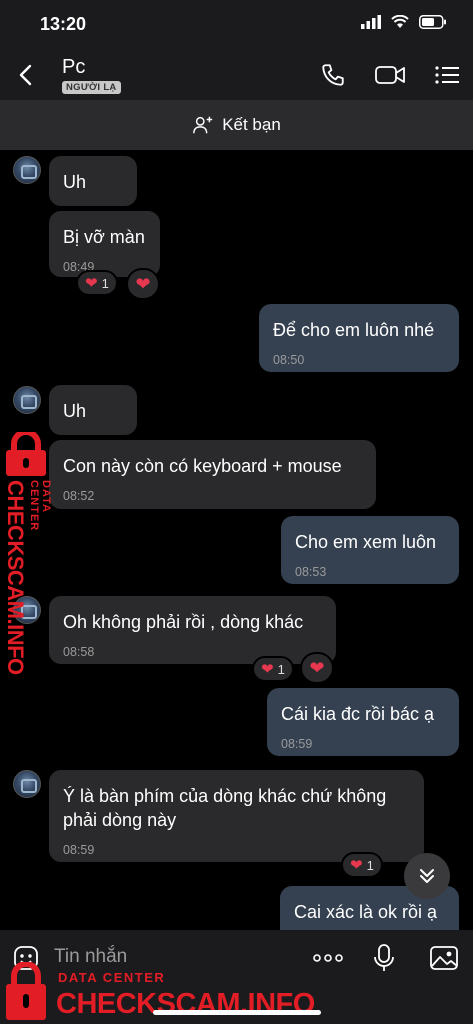  I want to click on message-time: 08:53, so click(311, 572).